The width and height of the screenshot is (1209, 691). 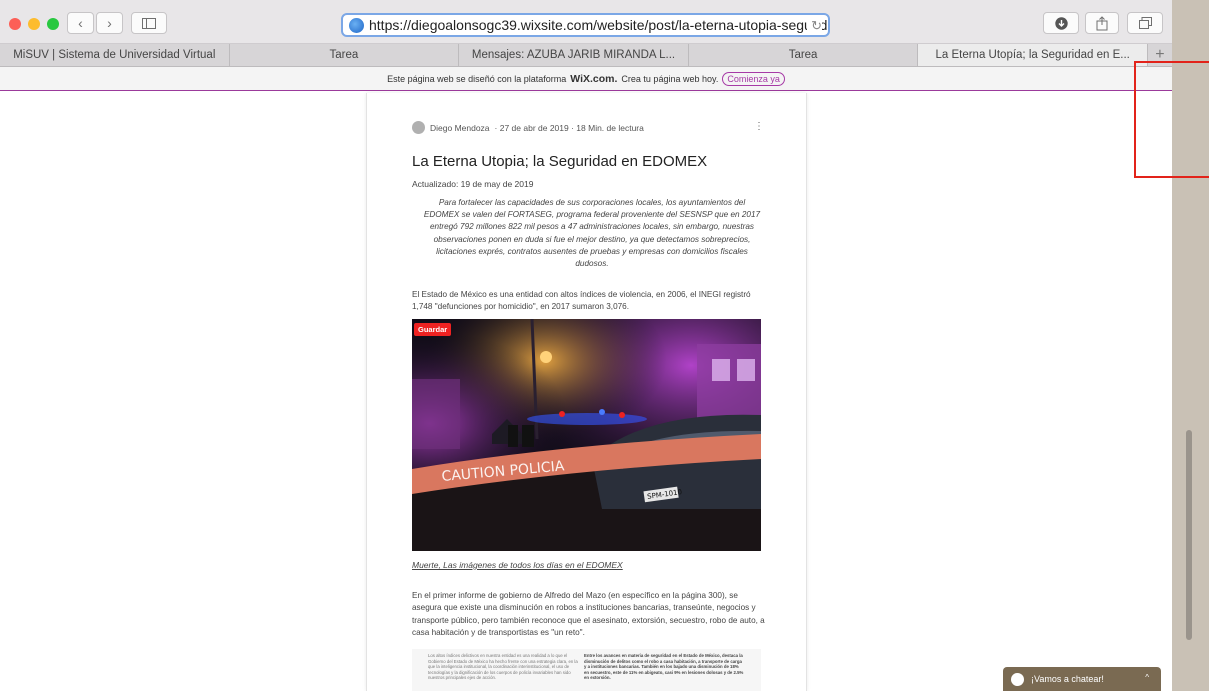 I want to click on forward-button: ›, so click(x=109, y=23).